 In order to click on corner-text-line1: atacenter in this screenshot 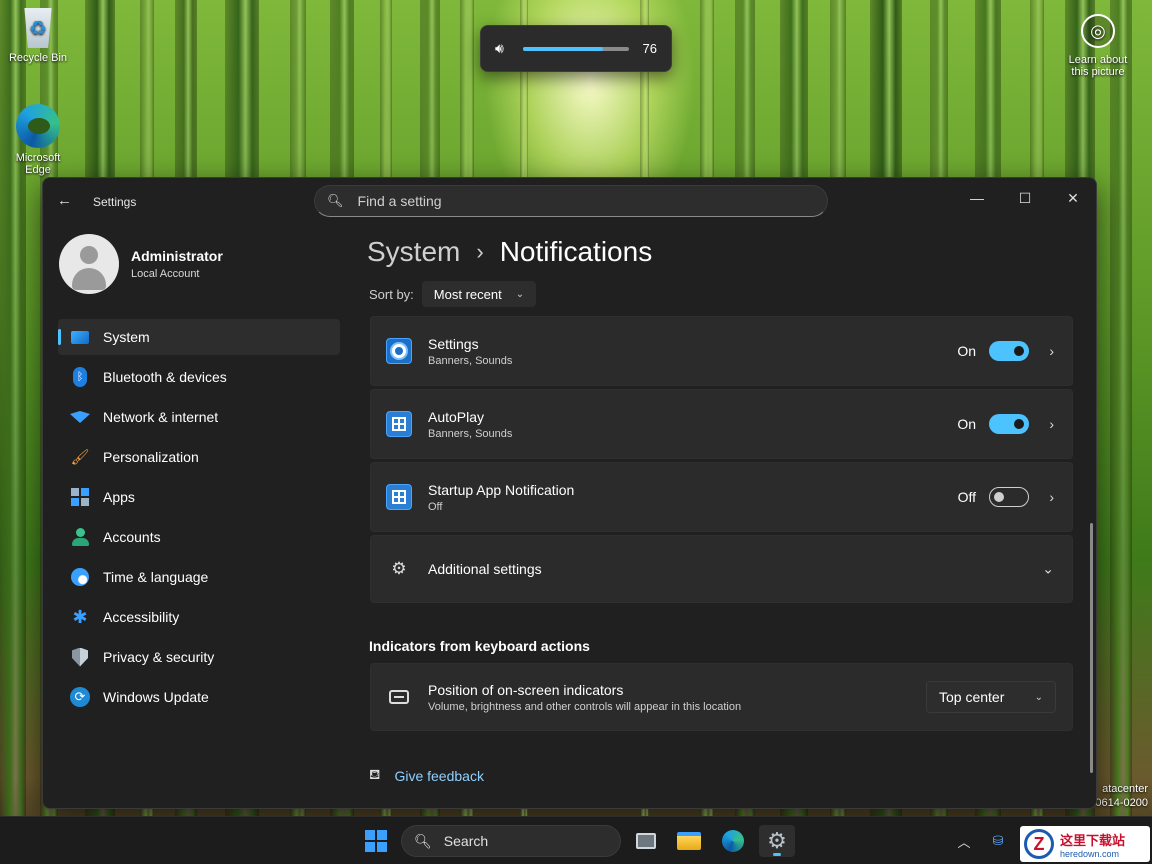, I will do `click(1125, 789)`.